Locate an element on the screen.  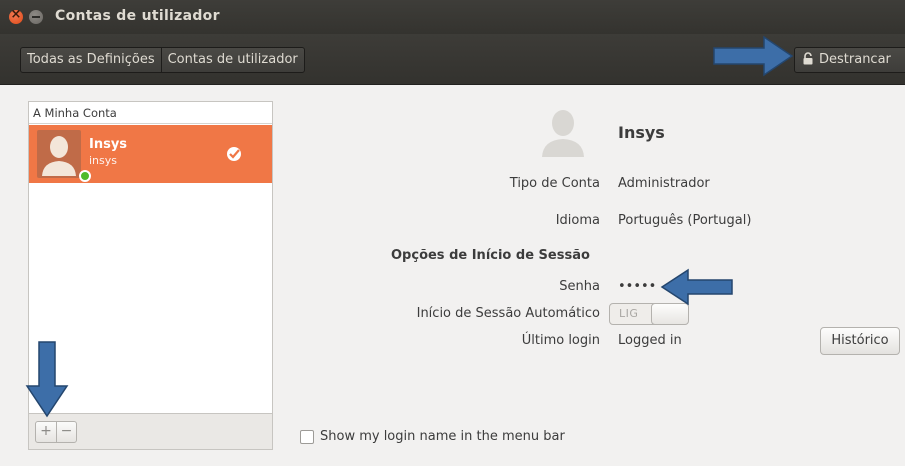
toggle-state-label: LIG is located at coordinates (629, 313).